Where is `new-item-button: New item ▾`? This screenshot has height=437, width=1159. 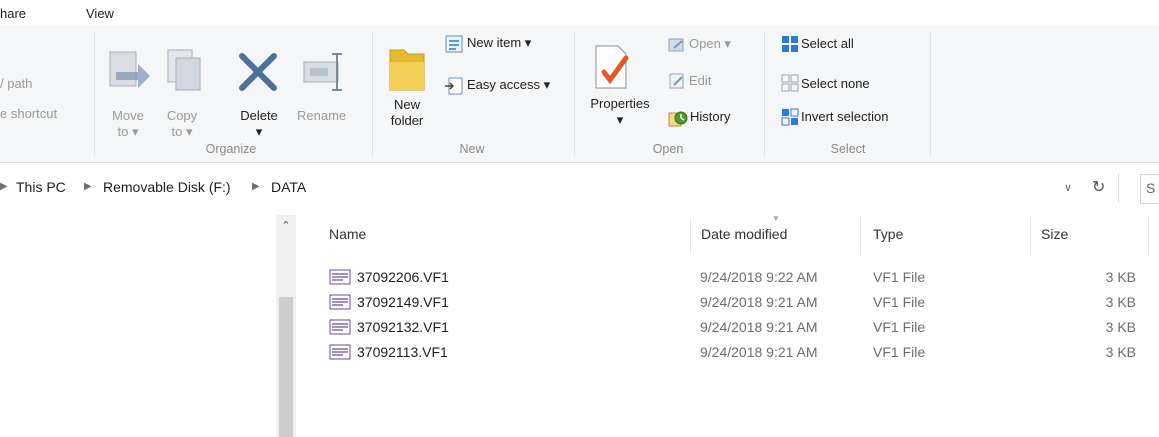
new-item-button: New item ▾ is located at coordinates (499, 43).